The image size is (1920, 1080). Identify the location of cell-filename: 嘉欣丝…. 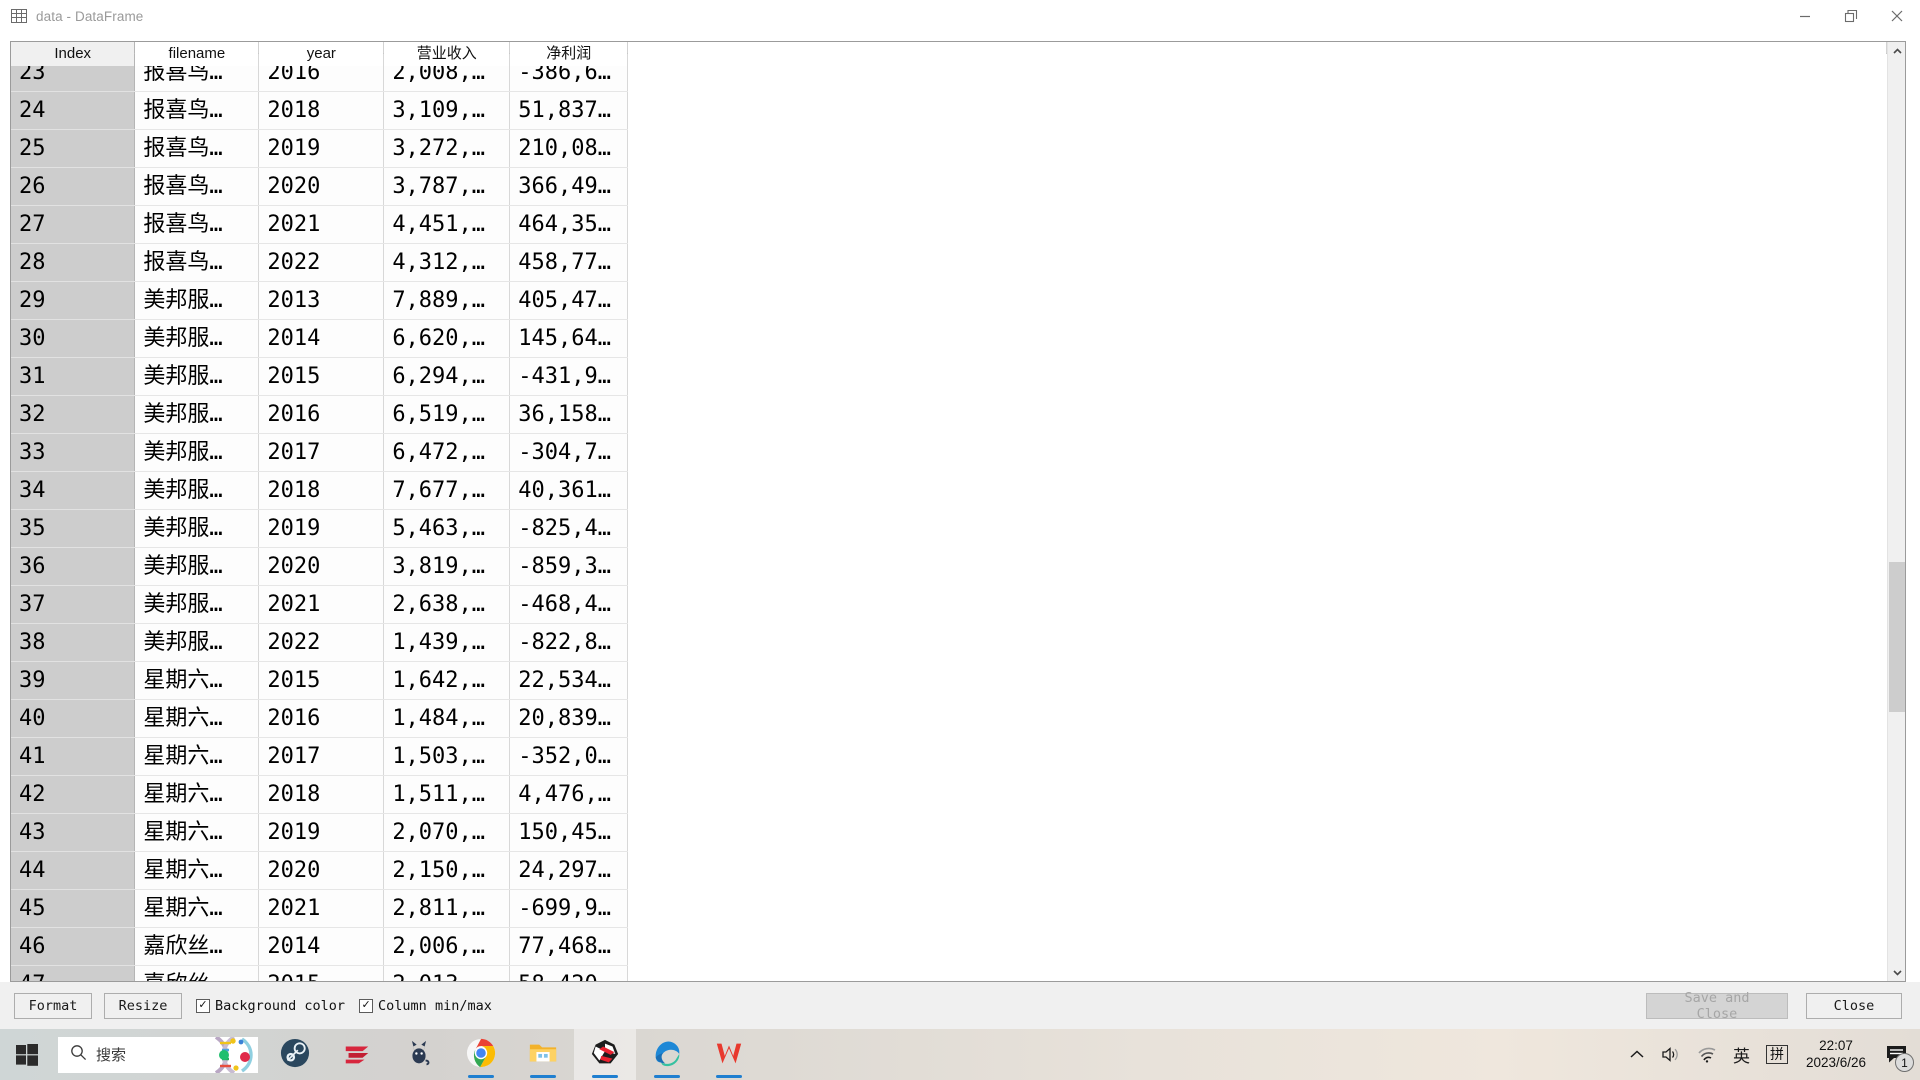
(197, 946).